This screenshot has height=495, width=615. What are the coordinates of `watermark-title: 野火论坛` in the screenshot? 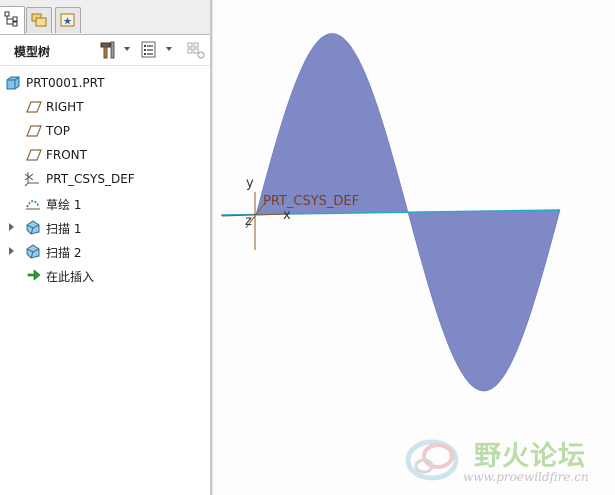 It's located at (530, 456).